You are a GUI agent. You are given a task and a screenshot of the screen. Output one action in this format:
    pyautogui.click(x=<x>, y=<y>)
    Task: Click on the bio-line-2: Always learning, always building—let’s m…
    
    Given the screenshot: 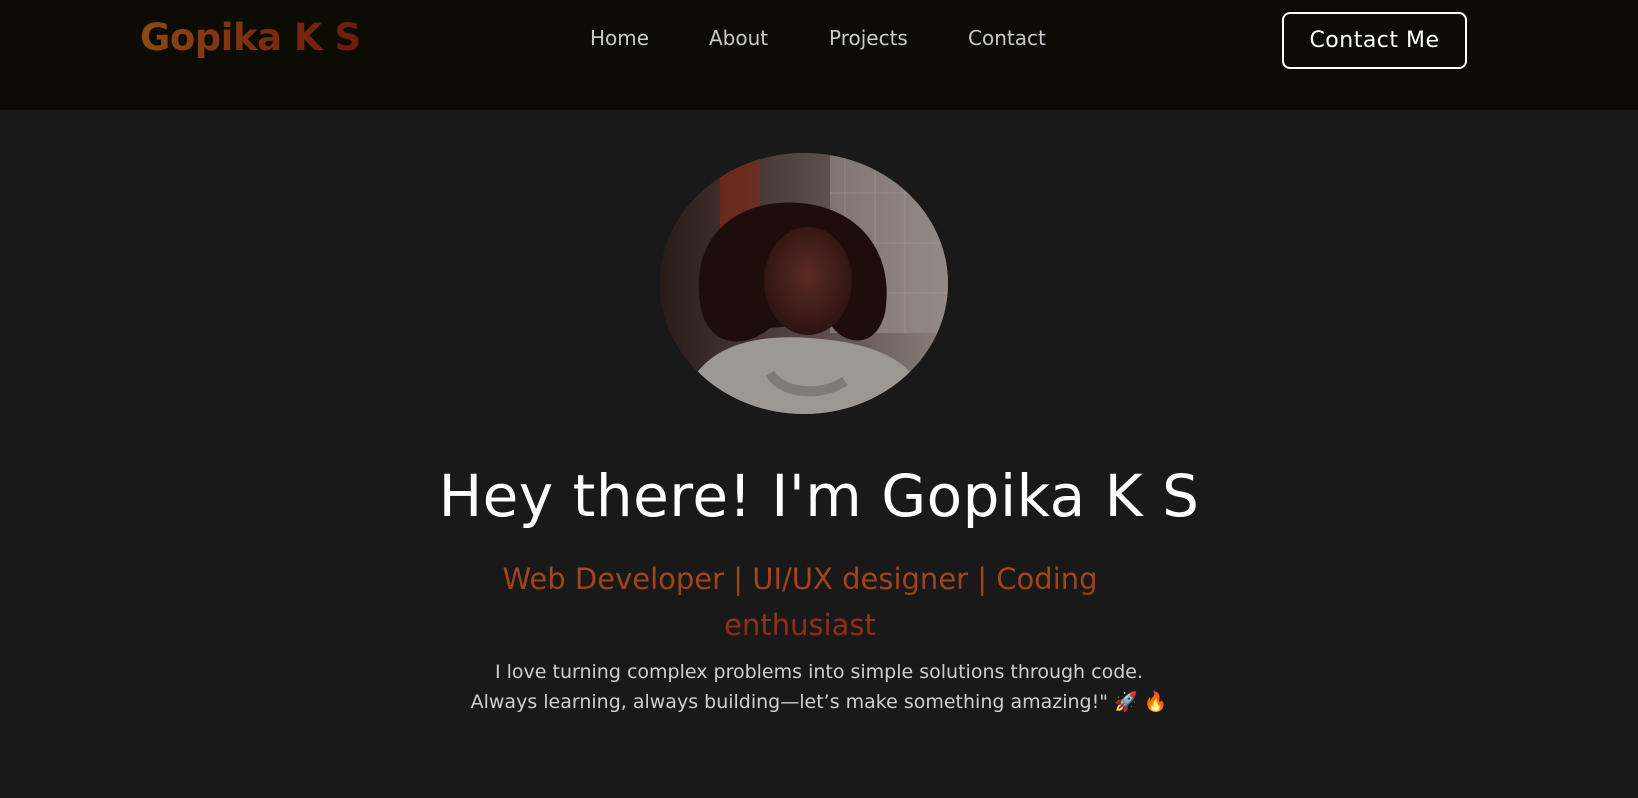 What is the action you would take?
    pyautogui.click(x=819, y=702)
    